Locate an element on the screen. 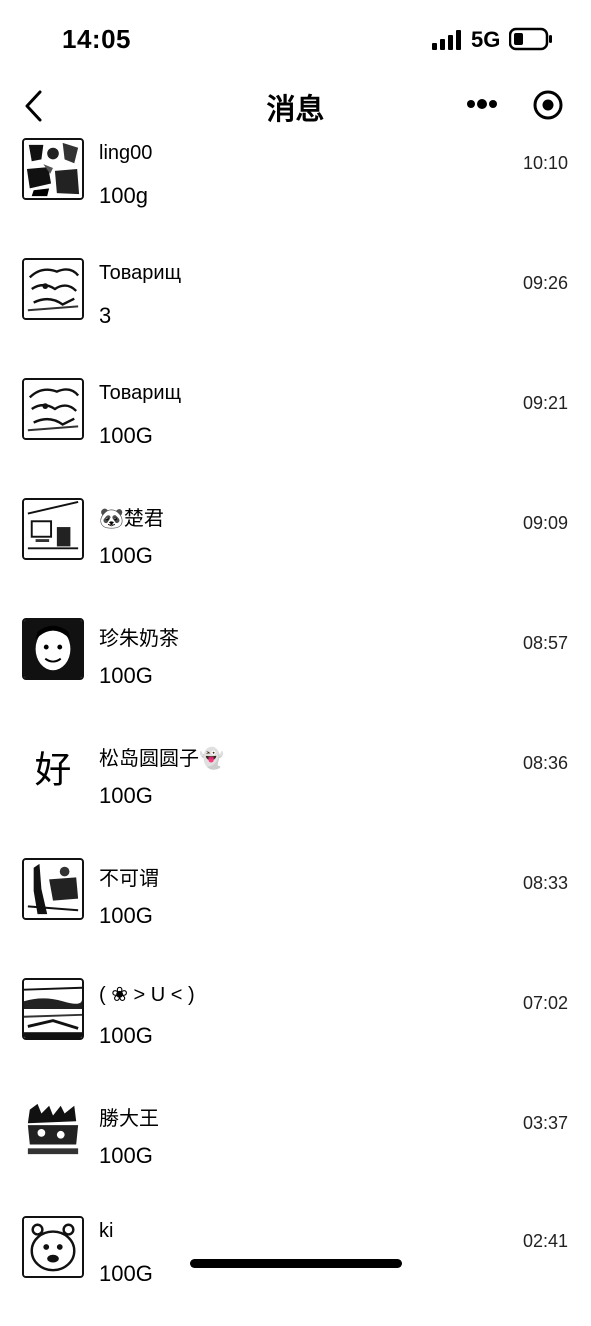  list-item: ling00 100g 10:10 is located at coordinates (295, 193).